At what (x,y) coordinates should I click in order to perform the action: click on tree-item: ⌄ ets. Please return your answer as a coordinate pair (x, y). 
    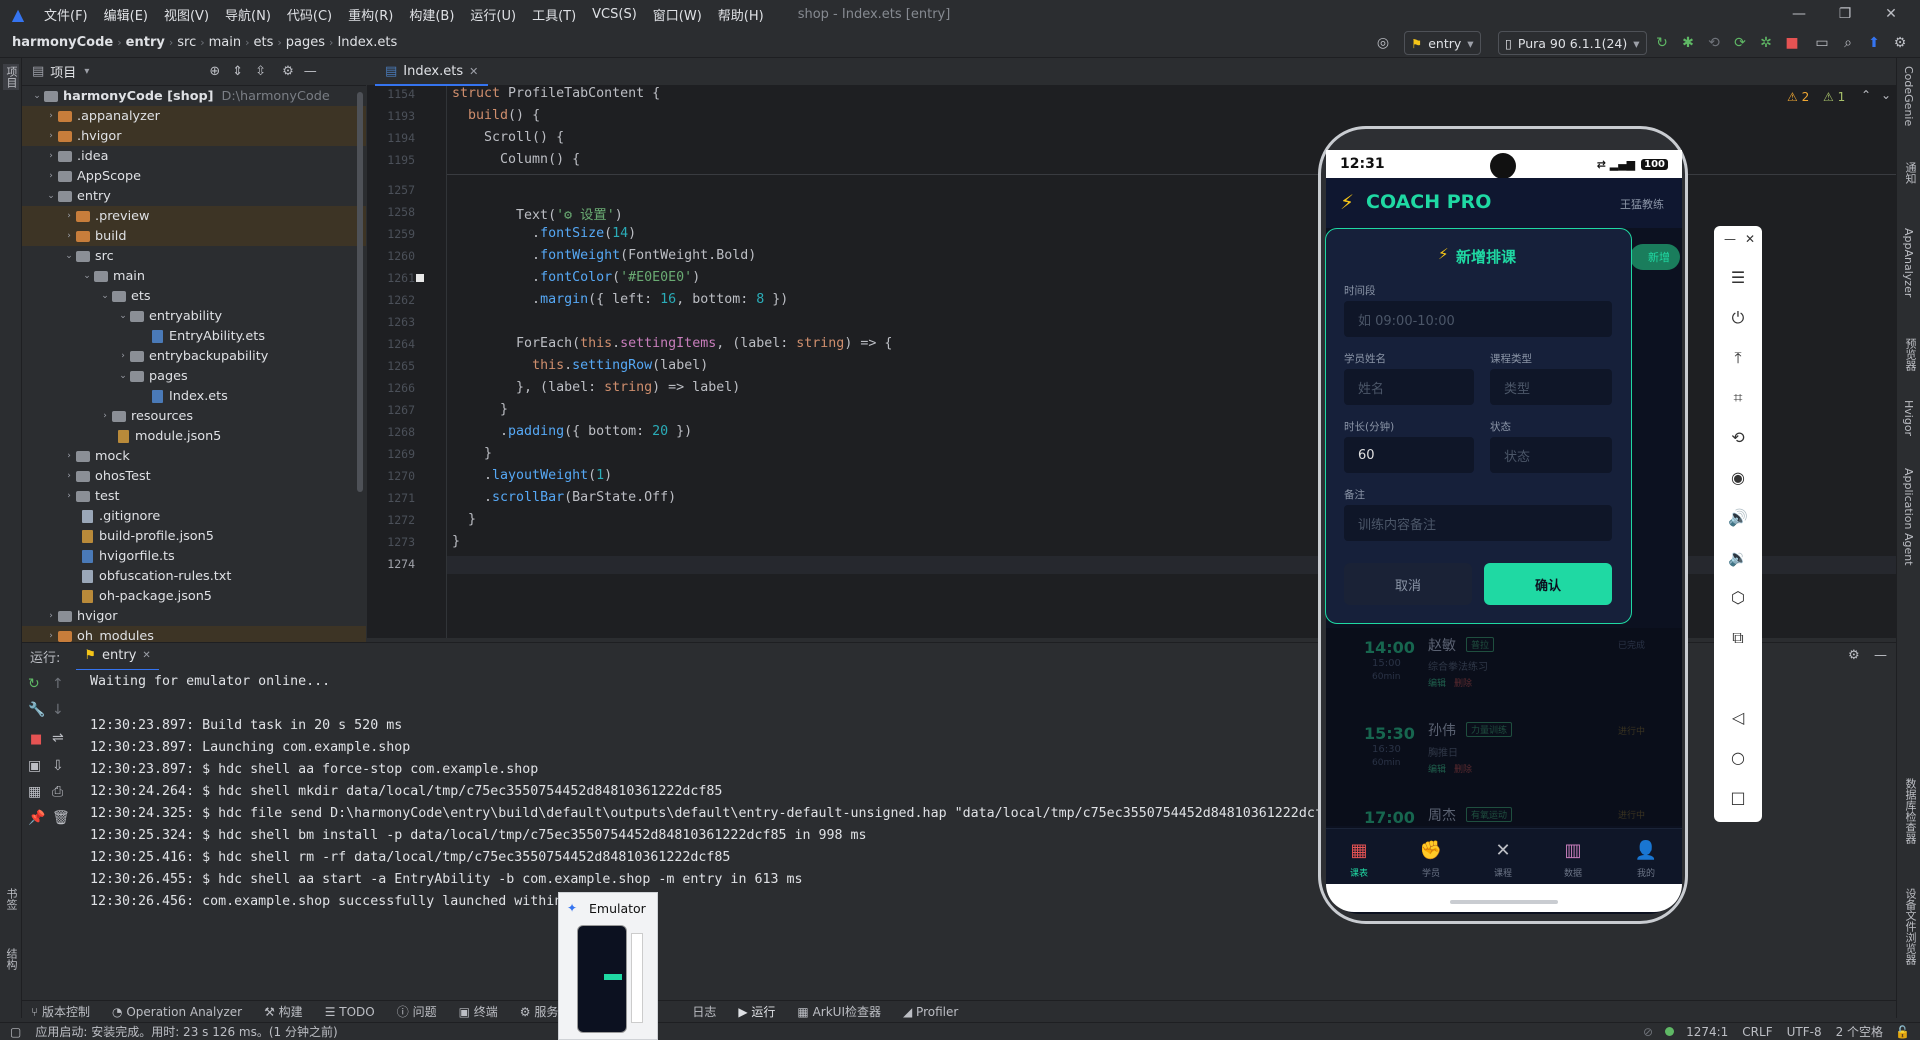
    Looking at the image, I should click on (194, 296).